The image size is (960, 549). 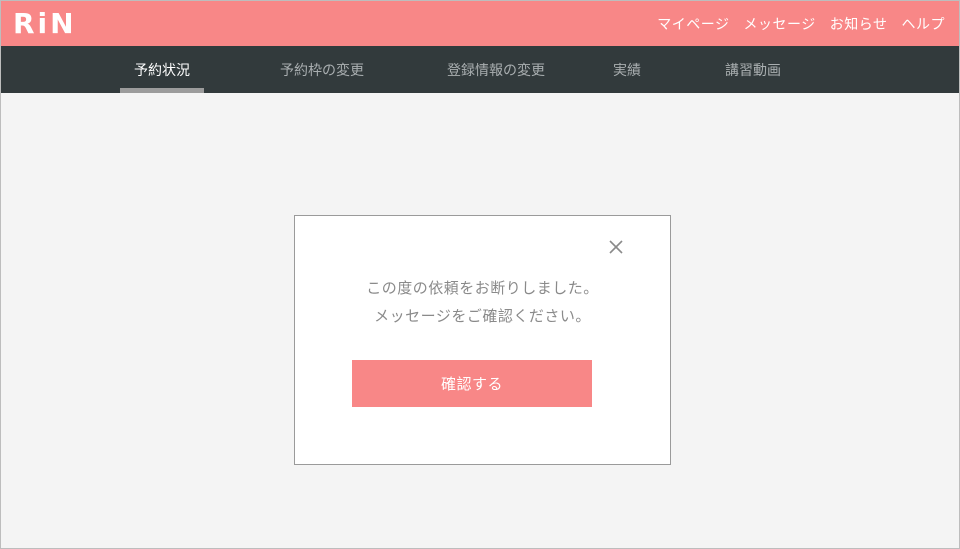 I want to click on nav-link-mypage: マイページ, so click(x=693, y=24).